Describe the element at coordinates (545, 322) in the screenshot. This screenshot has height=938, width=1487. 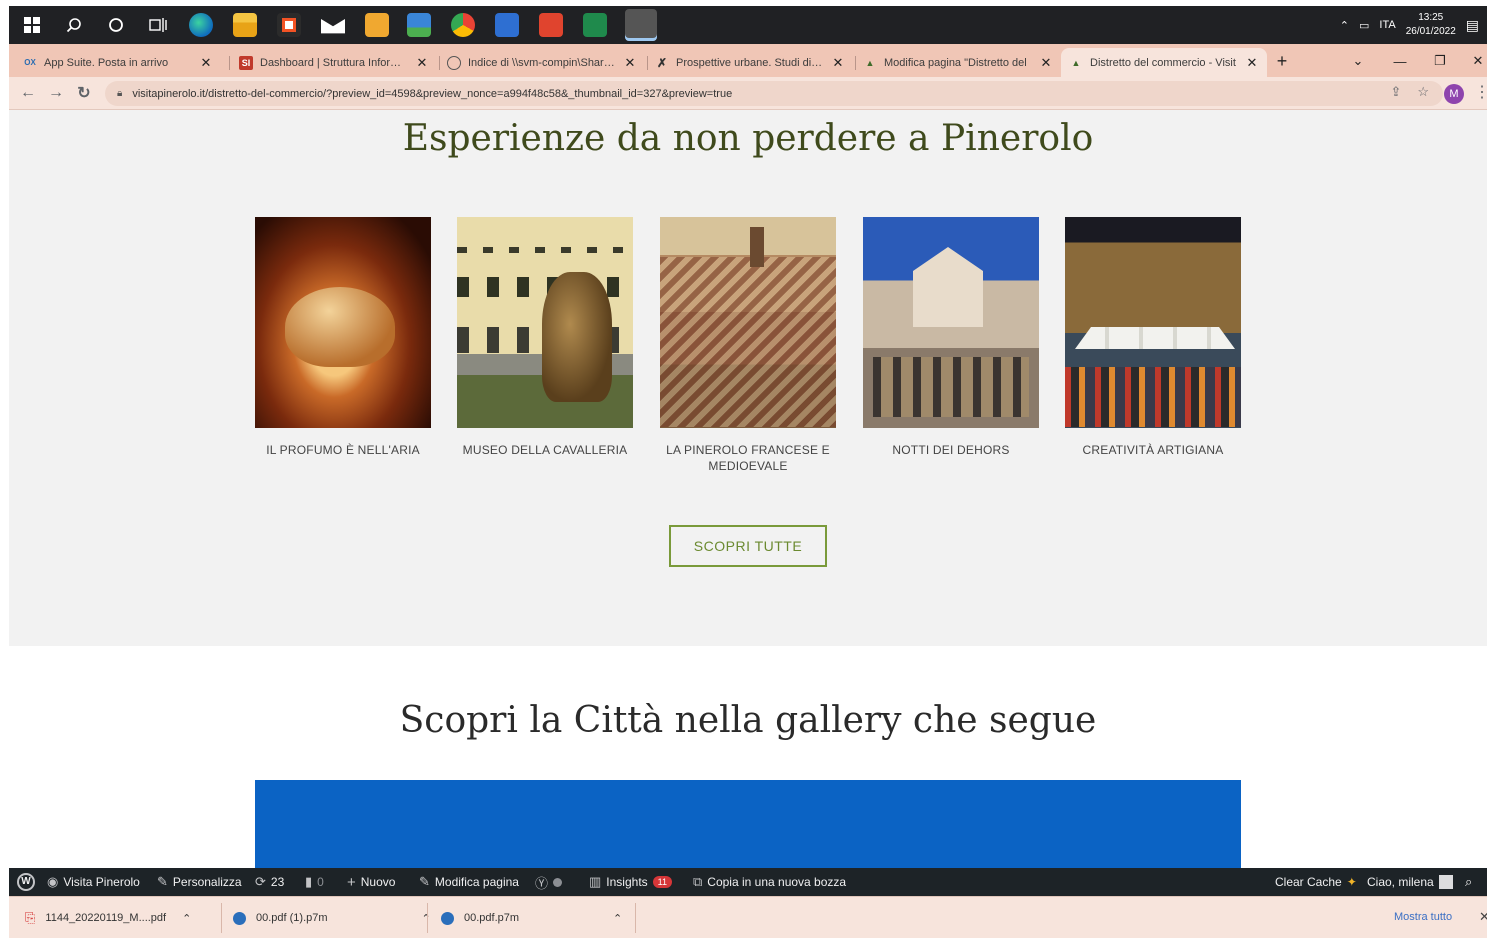
I see `cavalry-museum-photo` at that location.